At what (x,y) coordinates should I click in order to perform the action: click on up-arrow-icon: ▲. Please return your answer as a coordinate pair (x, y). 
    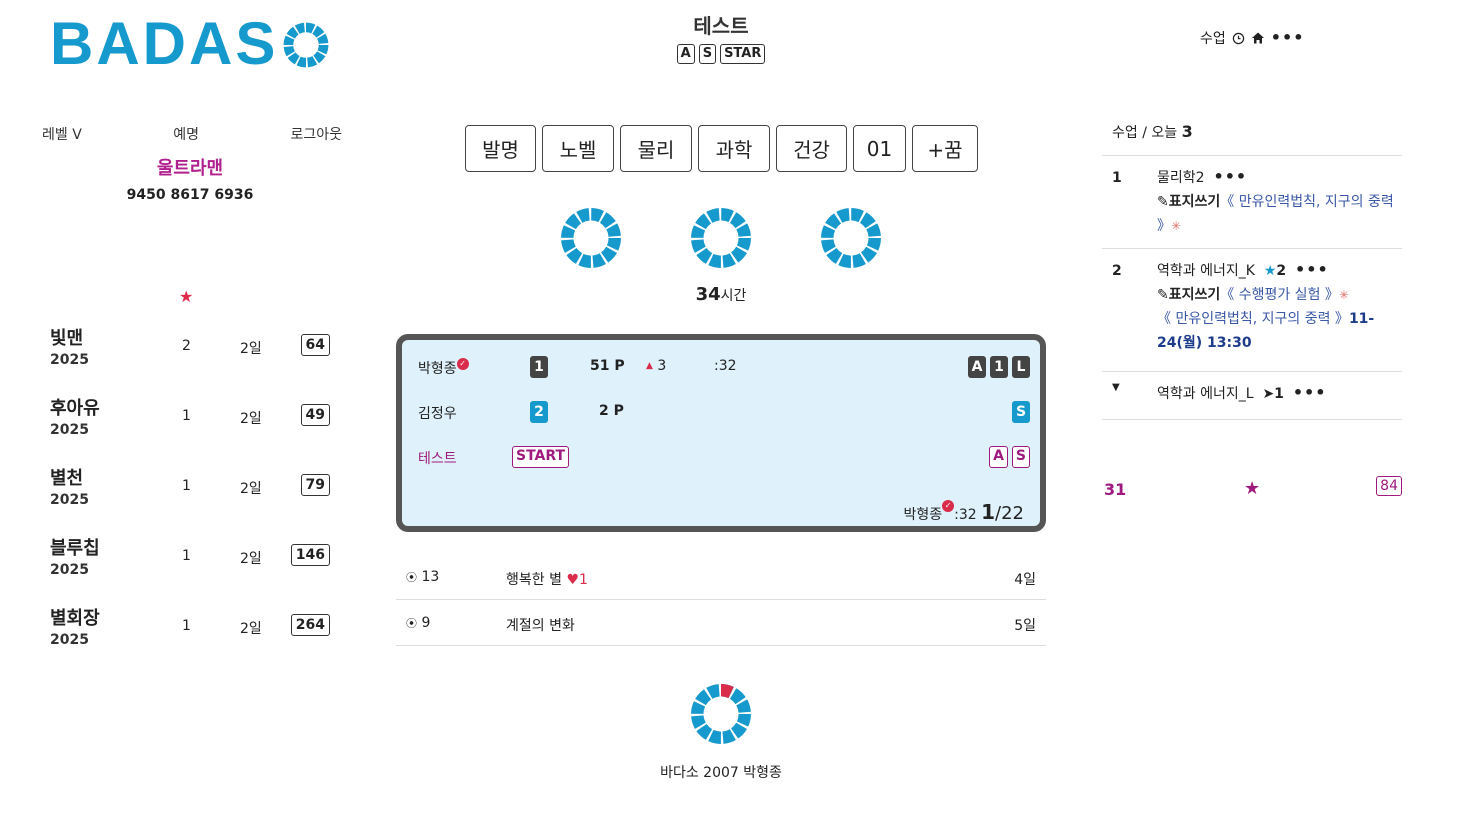
    Looking at the image, I should click on (649, 366).